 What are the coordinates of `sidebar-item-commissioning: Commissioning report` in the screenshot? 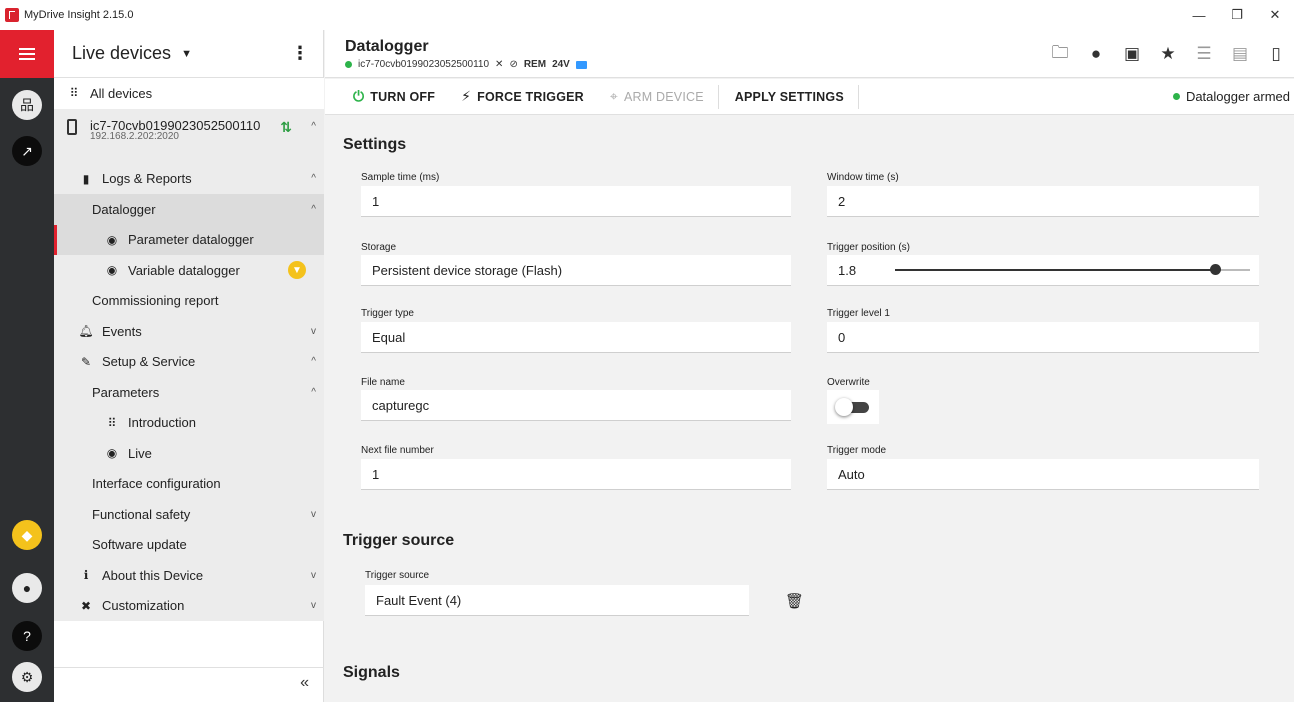 It's located at (189, 300).